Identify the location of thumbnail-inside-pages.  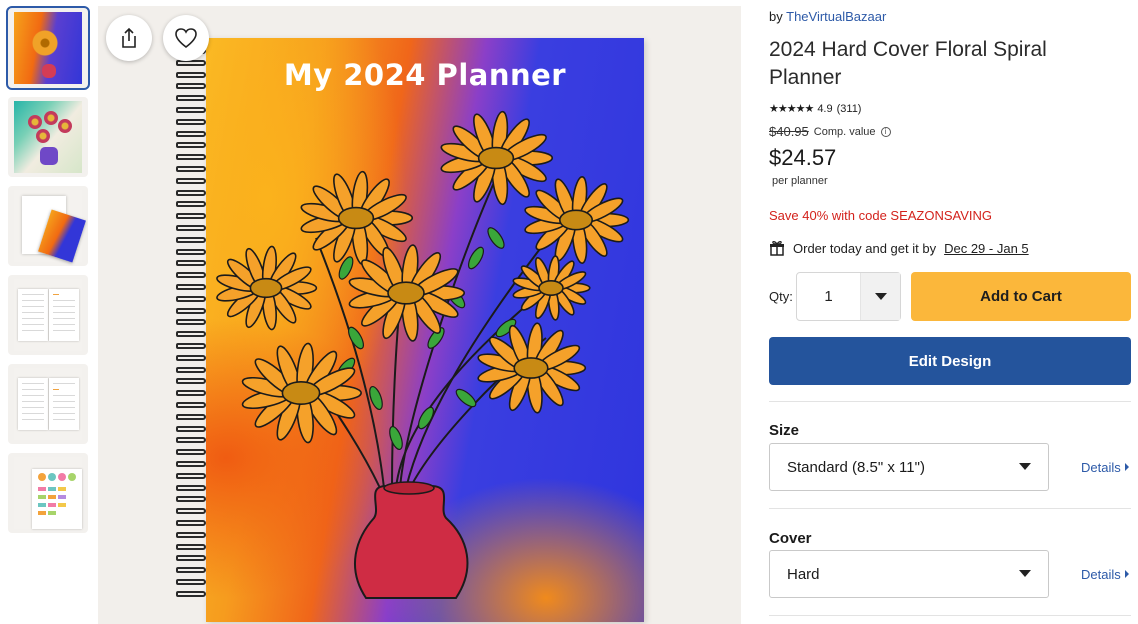
(48, 315).